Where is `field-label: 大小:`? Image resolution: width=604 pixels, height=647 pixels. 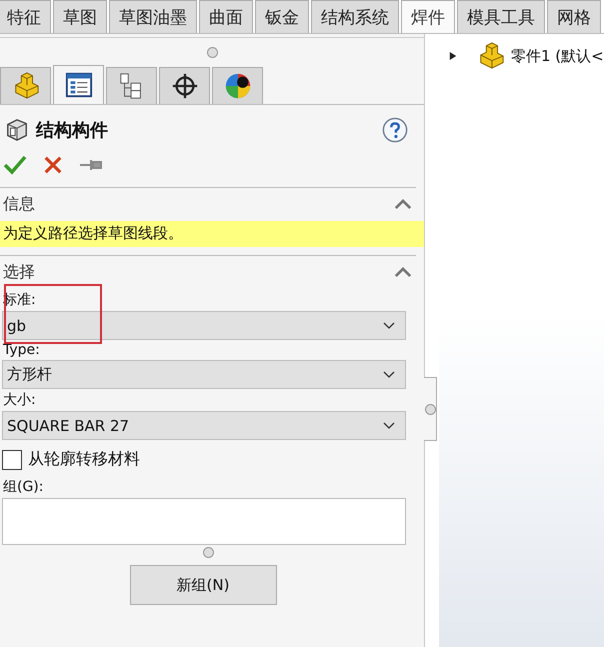 field-label: 大小: is located at coordinates (19, 400).